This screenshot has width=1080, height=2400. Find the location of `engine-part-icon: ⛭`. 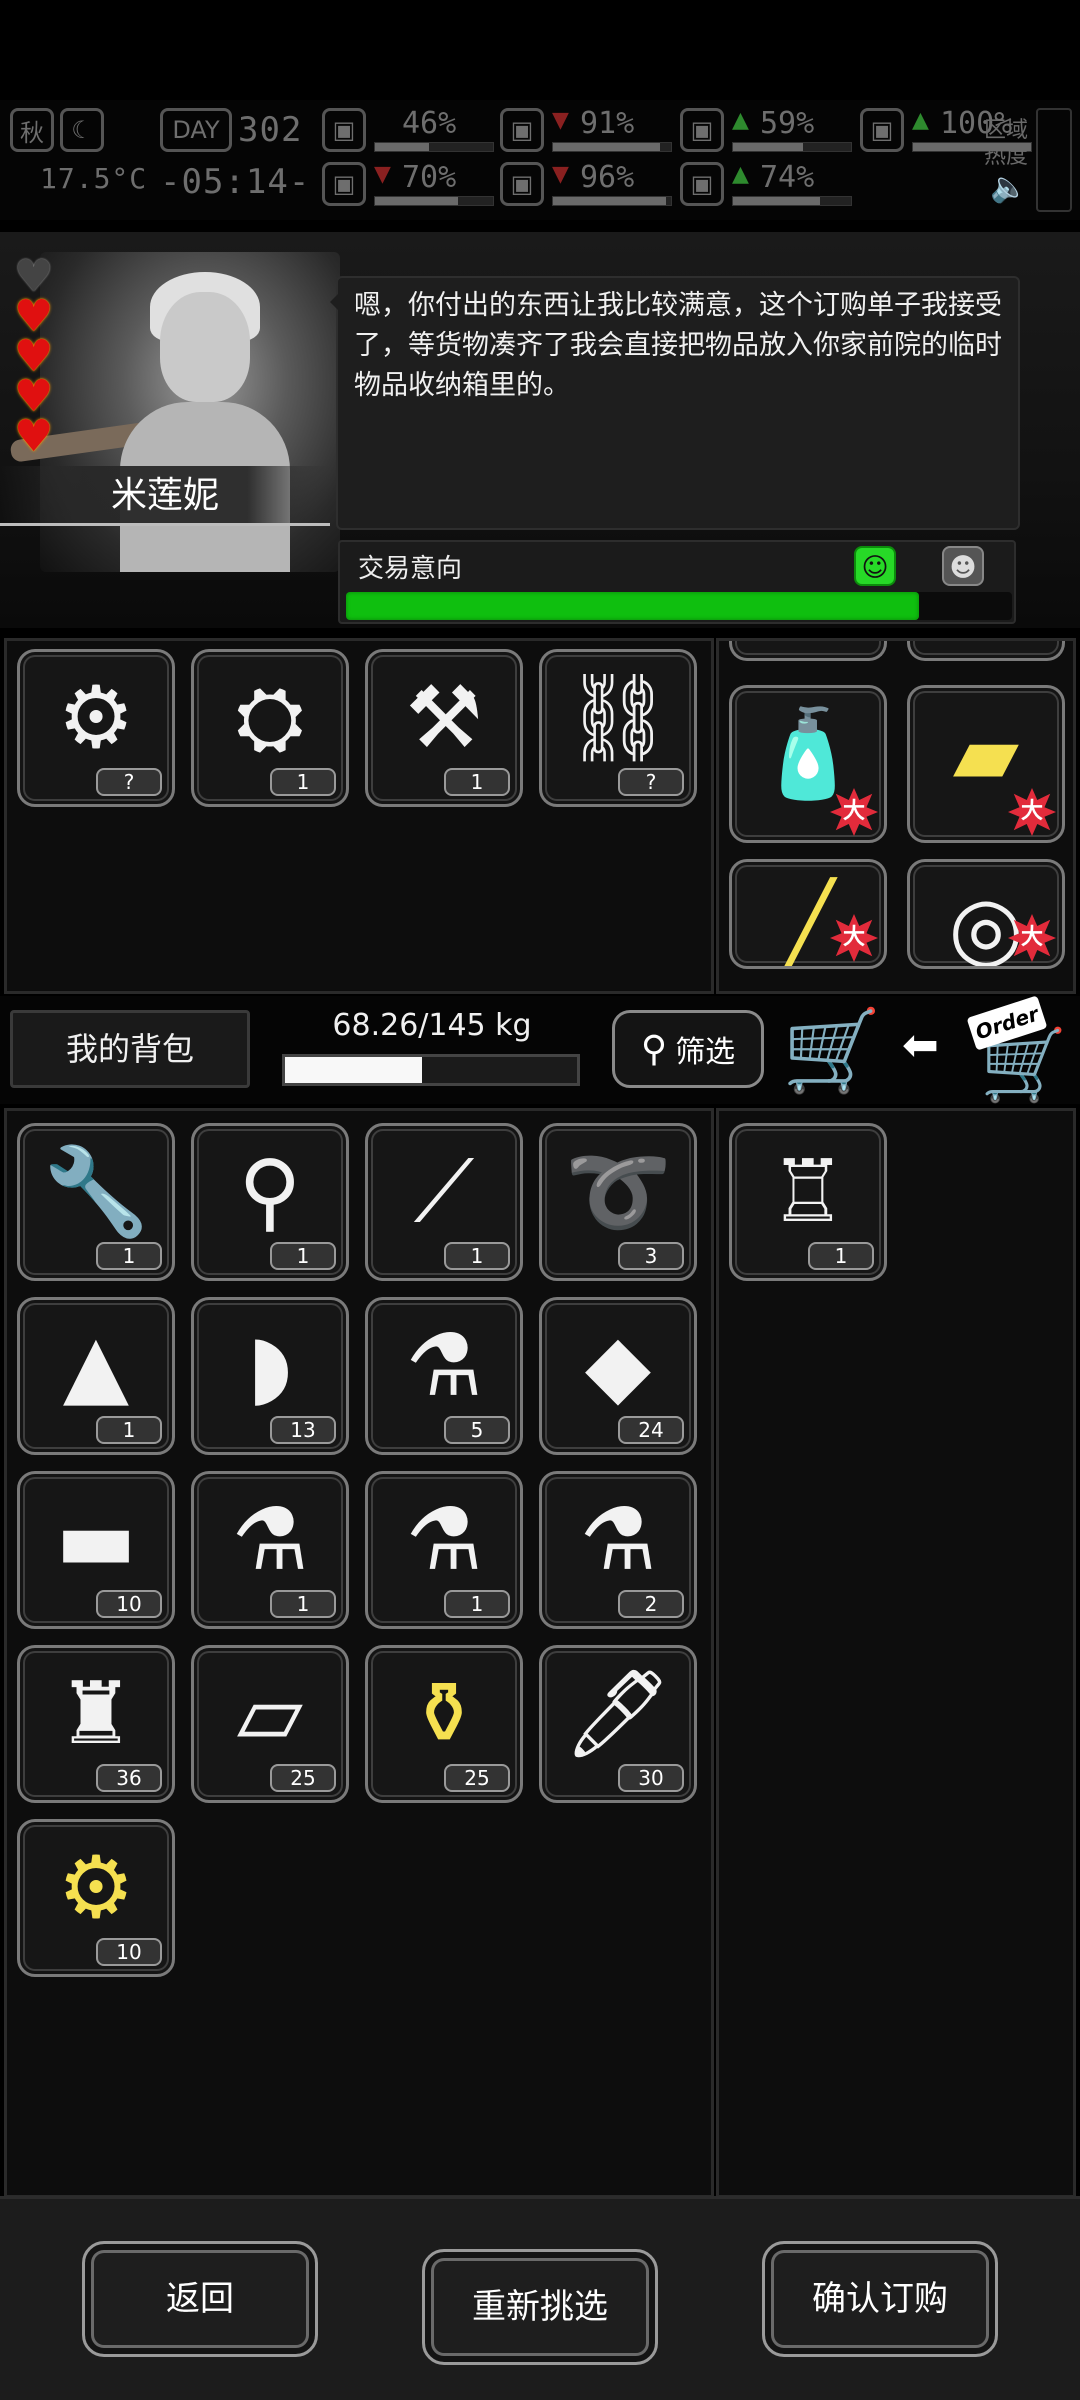

engine-part-icon: ⛭ is located at coordinates (270, 718).